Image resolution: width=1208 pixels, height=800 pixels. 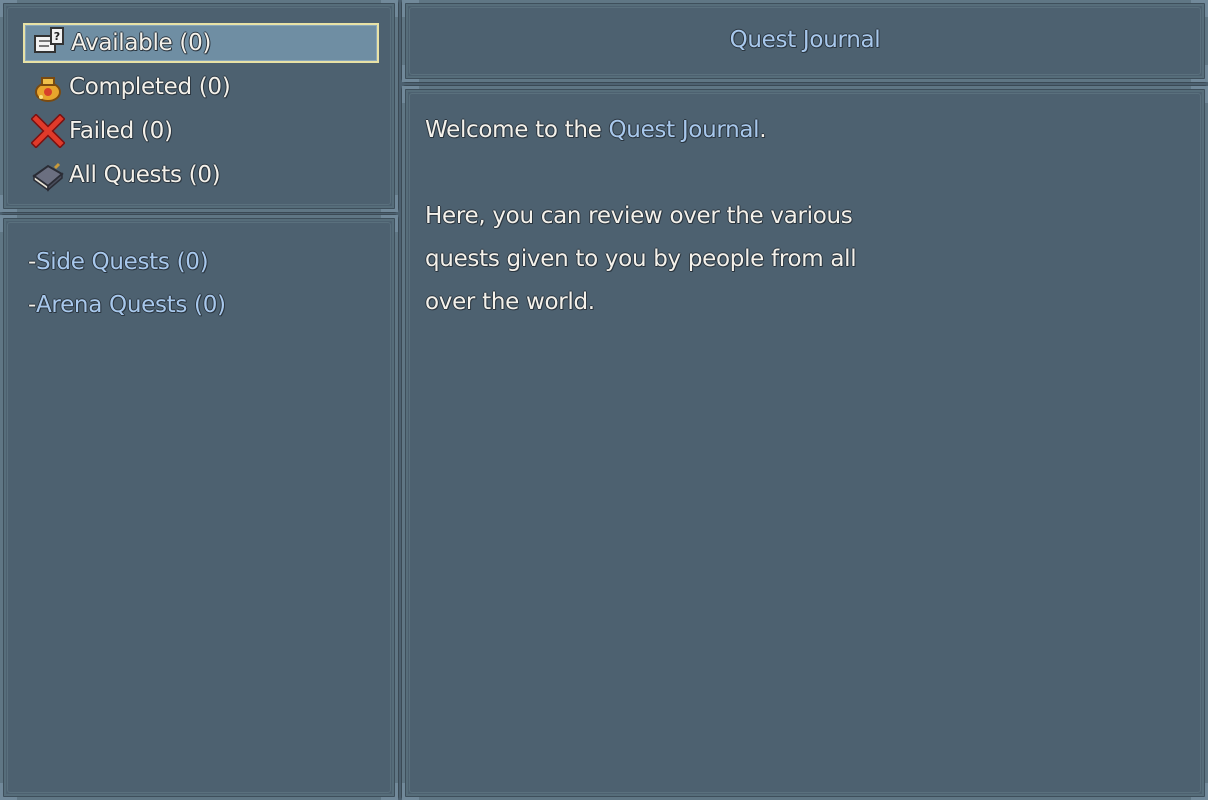 I want to click on description-line: over the world., so click(x=510, y=302).